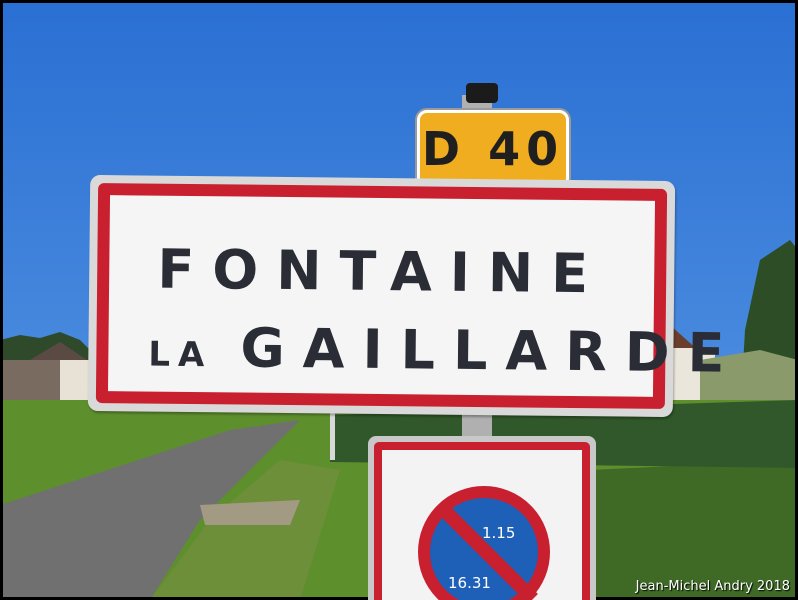 The width and height of the screenshot is (798, 600). Describe the element at coordinates (491, 350) in the screenshot. I see `town-name-main: GAILLARDE` at that location.